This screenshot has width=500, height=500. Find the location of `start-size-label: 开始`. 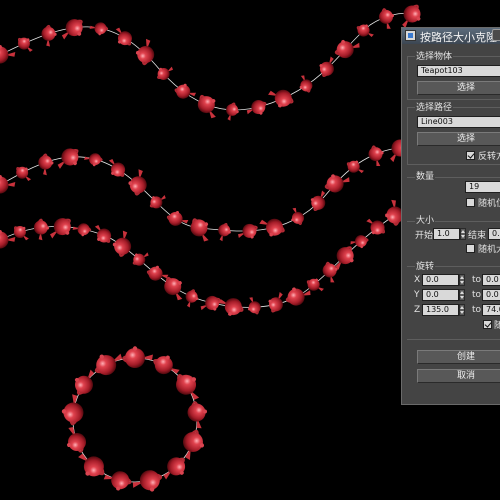

start-size-label: 开始 is located at coordinates (424, 236).